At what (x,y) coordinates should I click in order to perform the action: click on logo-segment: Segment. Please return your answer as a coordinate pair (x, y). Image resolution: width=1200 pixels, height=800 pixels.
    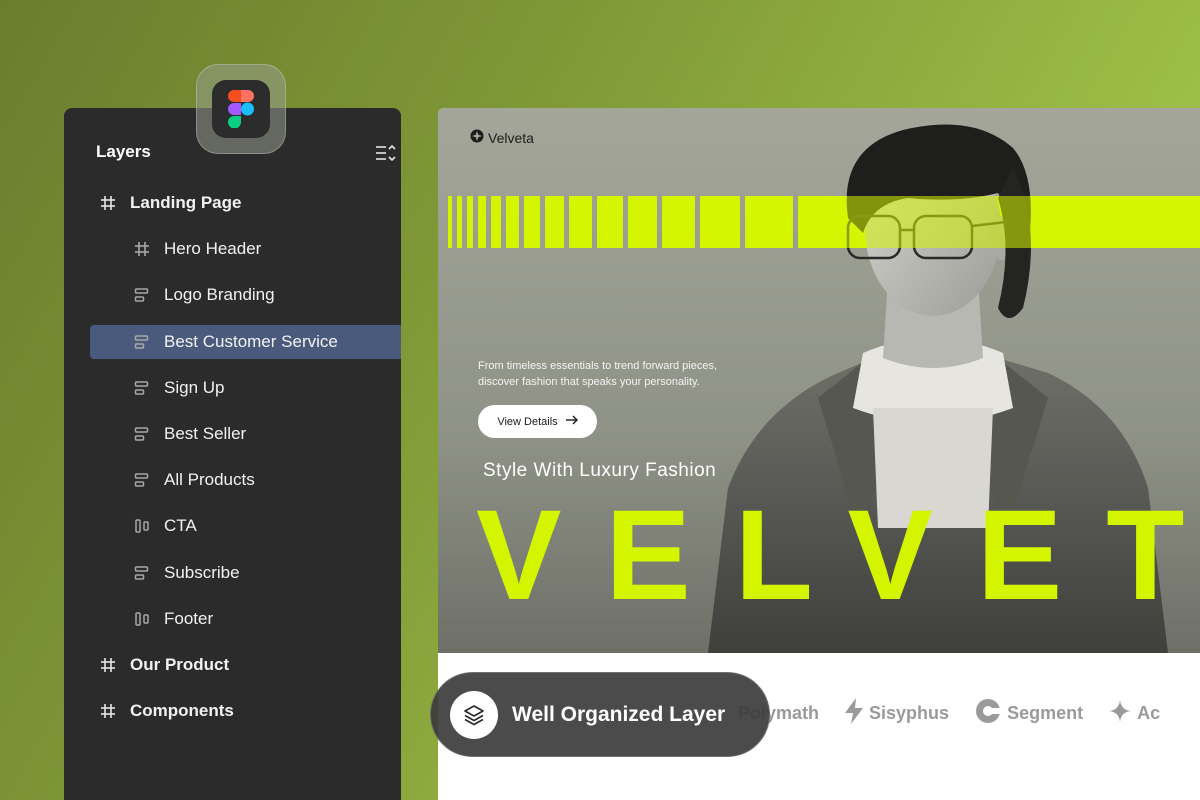
    Looking at the image, I should click on (1029, 713).